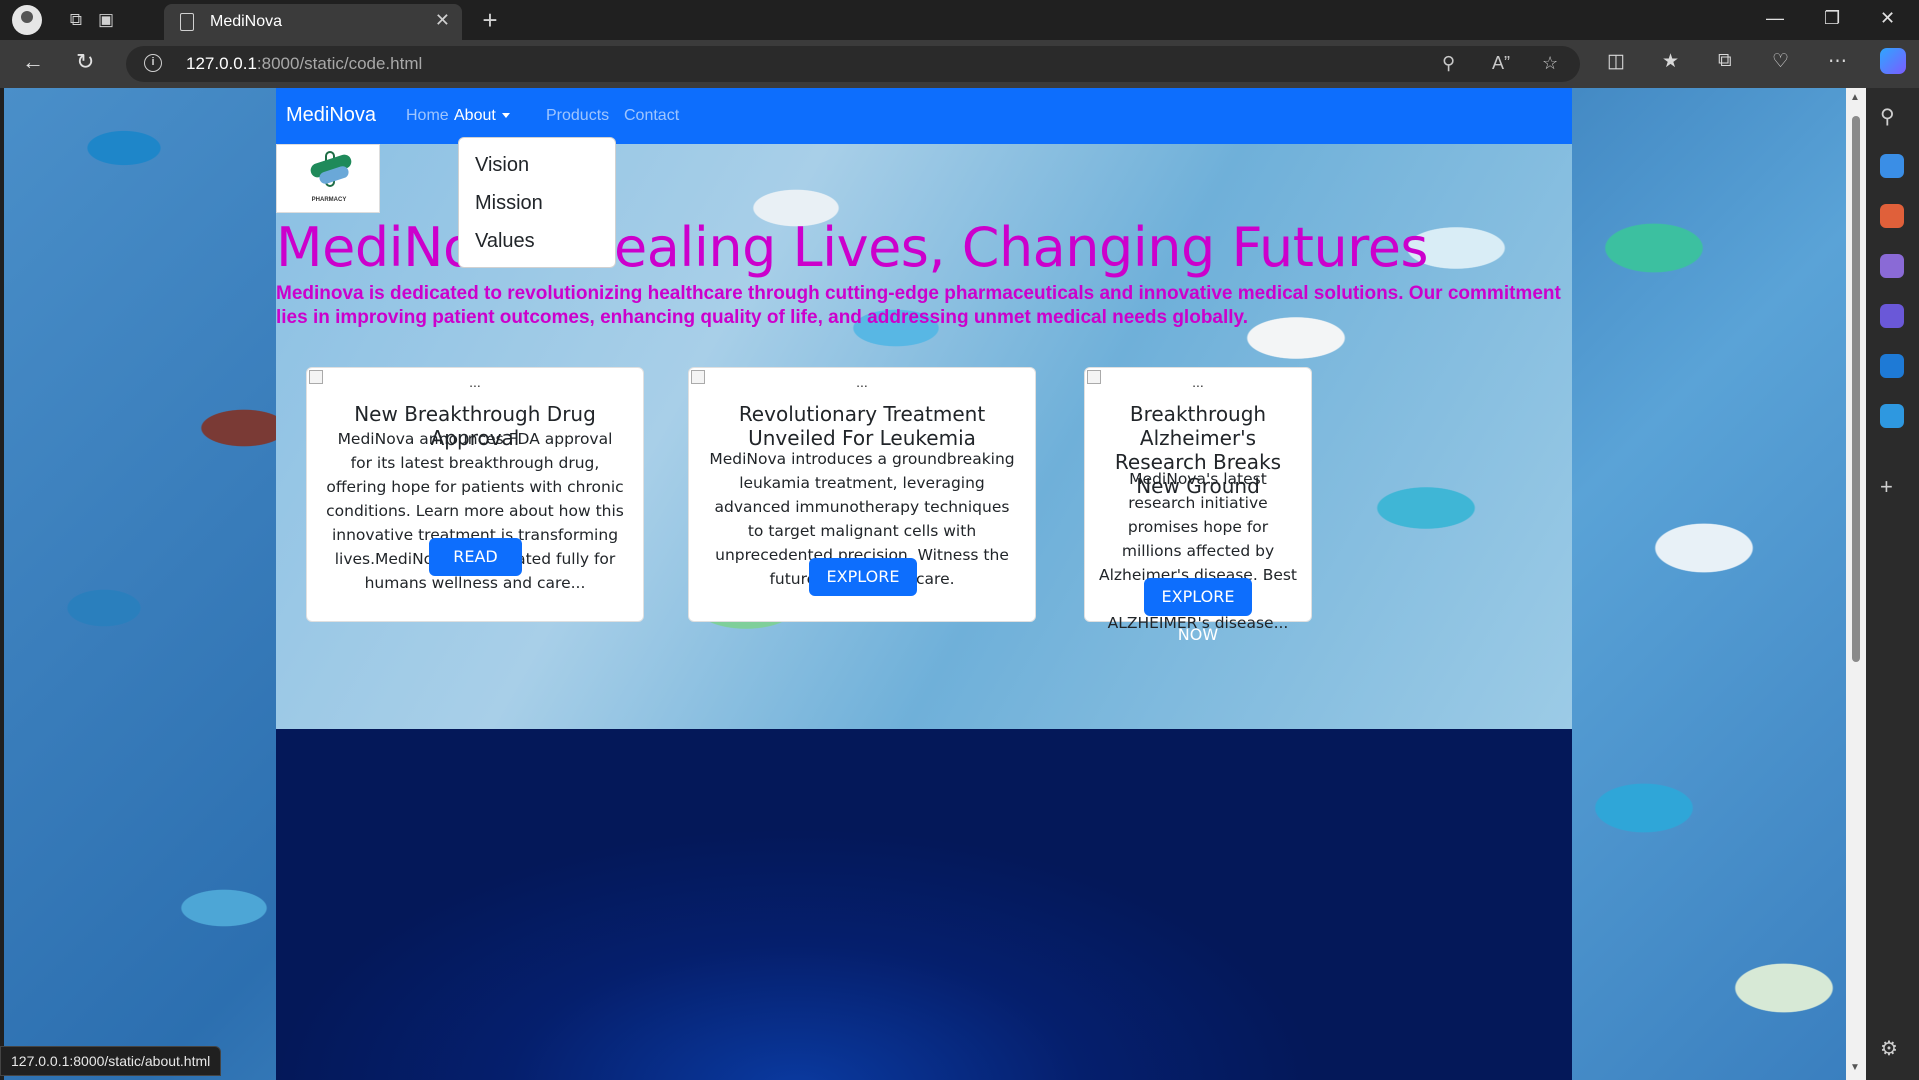 The height and width of the screenshot is (1080, 1919). What do you see at coordinates (959, 20) in the screenshot?
I see `browser-tab-bar: ⧉ ▣ MediNova ✕ + — ❐ ✕` at bounding box center [959, 20].